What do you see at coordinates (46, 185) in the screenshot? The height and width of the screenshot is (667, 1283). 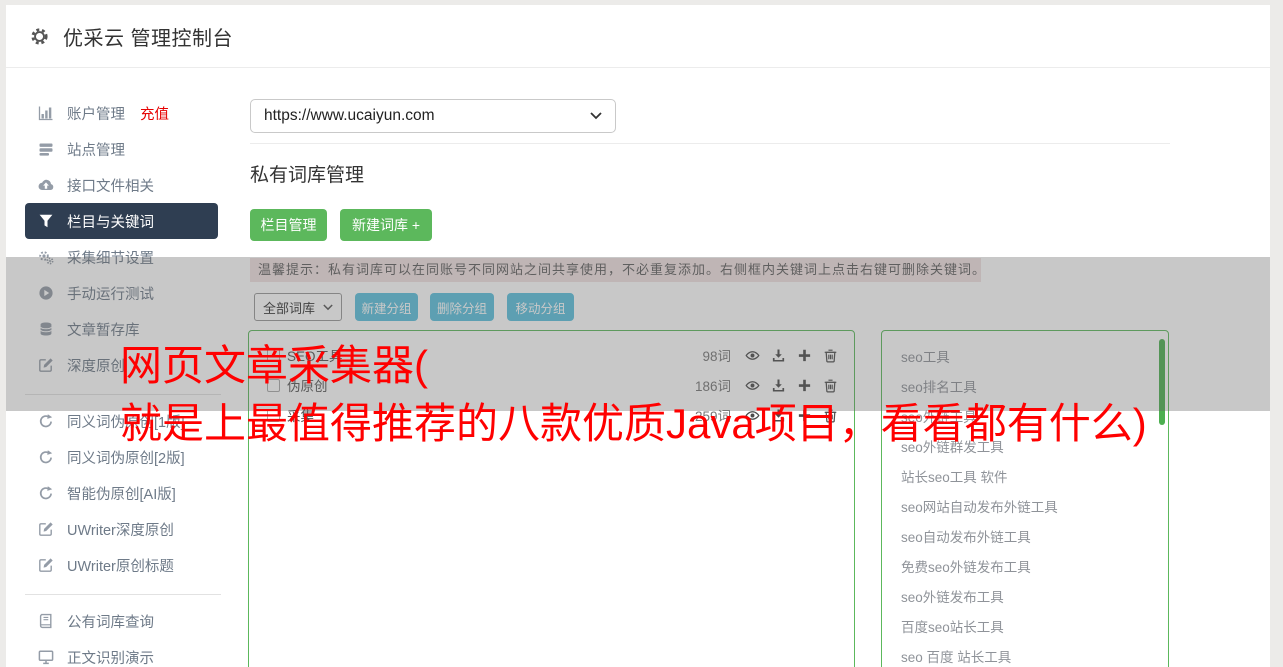 I see `cloud-upload-icon` at bounding box center [46, 185].